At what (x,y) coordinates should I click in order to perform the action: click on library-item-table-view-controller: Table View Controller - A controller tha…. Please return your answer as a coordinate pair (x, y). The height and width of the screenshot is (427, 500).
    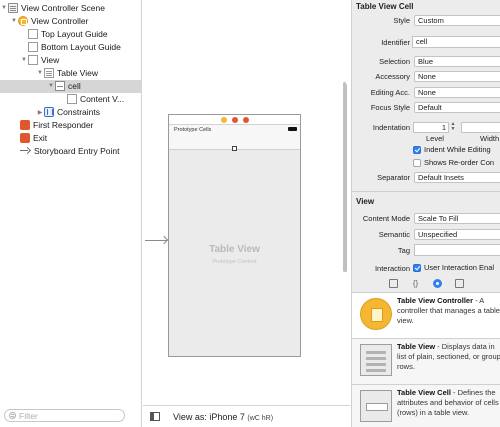
    Looking at the image, I should click on (426, 315).